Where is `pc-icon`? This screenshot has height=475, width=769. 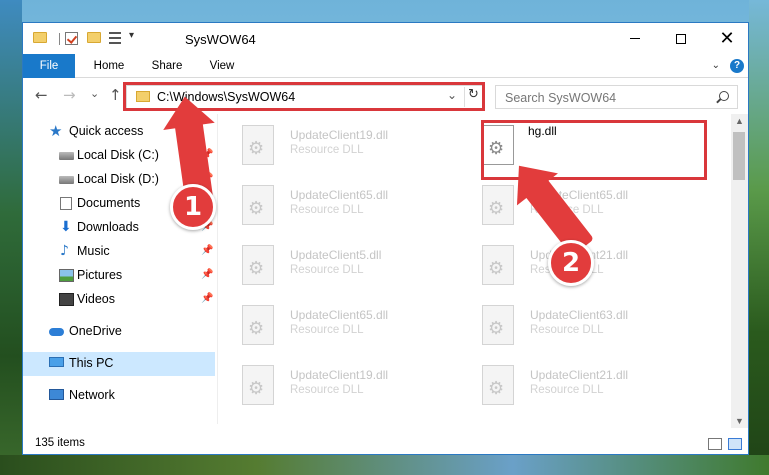 pc-icon is located at coordinates (56, 362).